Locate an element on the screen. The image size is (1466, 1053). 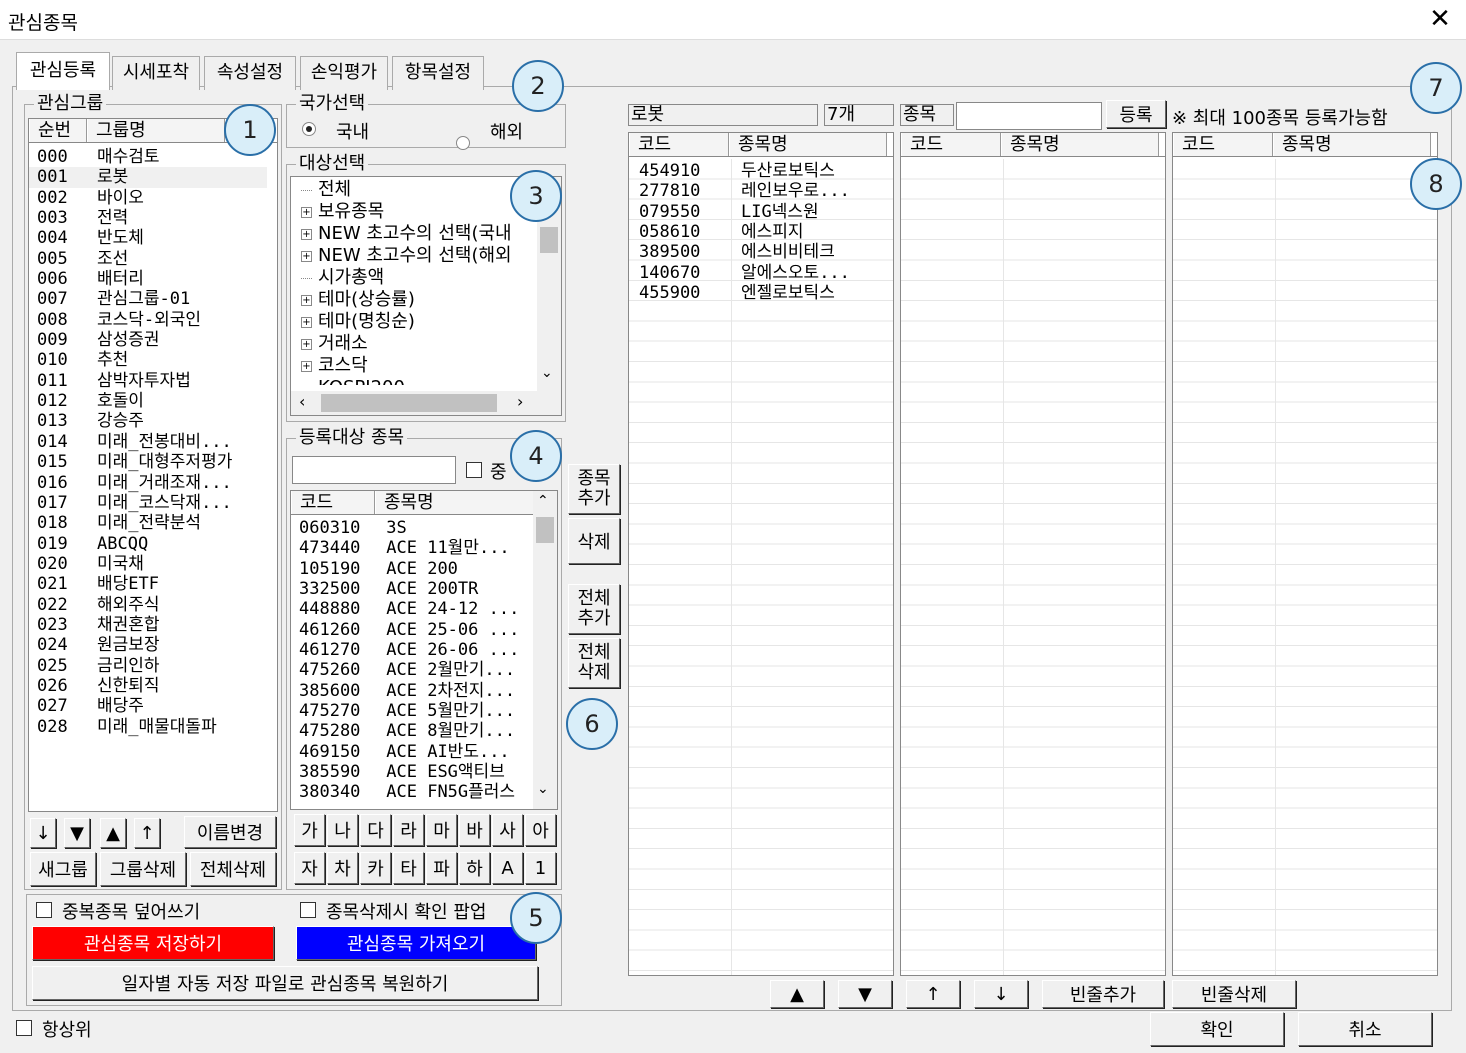
index-button: 바 is located at coordinates (474, 830).